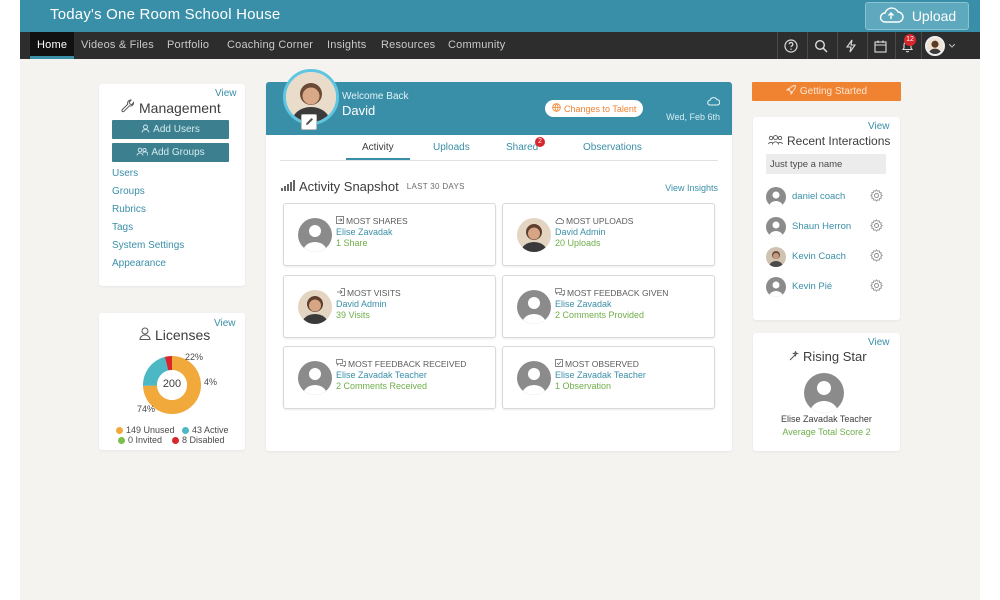 Image resolution: width=1000 pixels, height=600 pixels. I want to click on interaction-row: daniel coach, so click(826, 197).